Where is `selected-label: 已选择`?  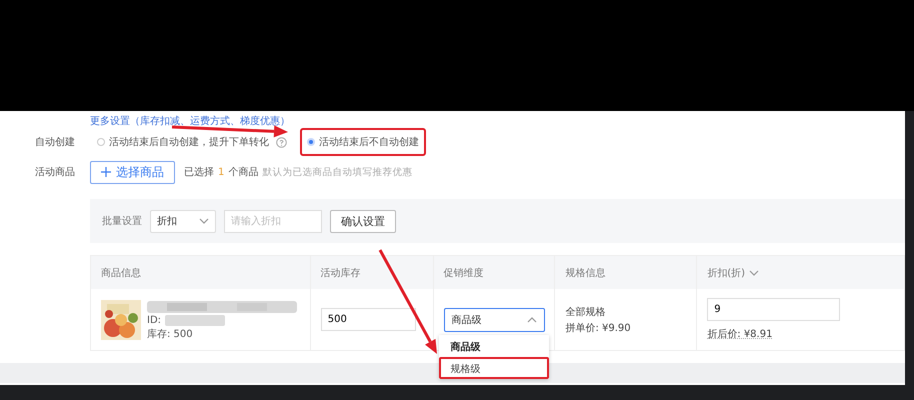 selected-label: 已选择 is located at coordinates (199, 172).